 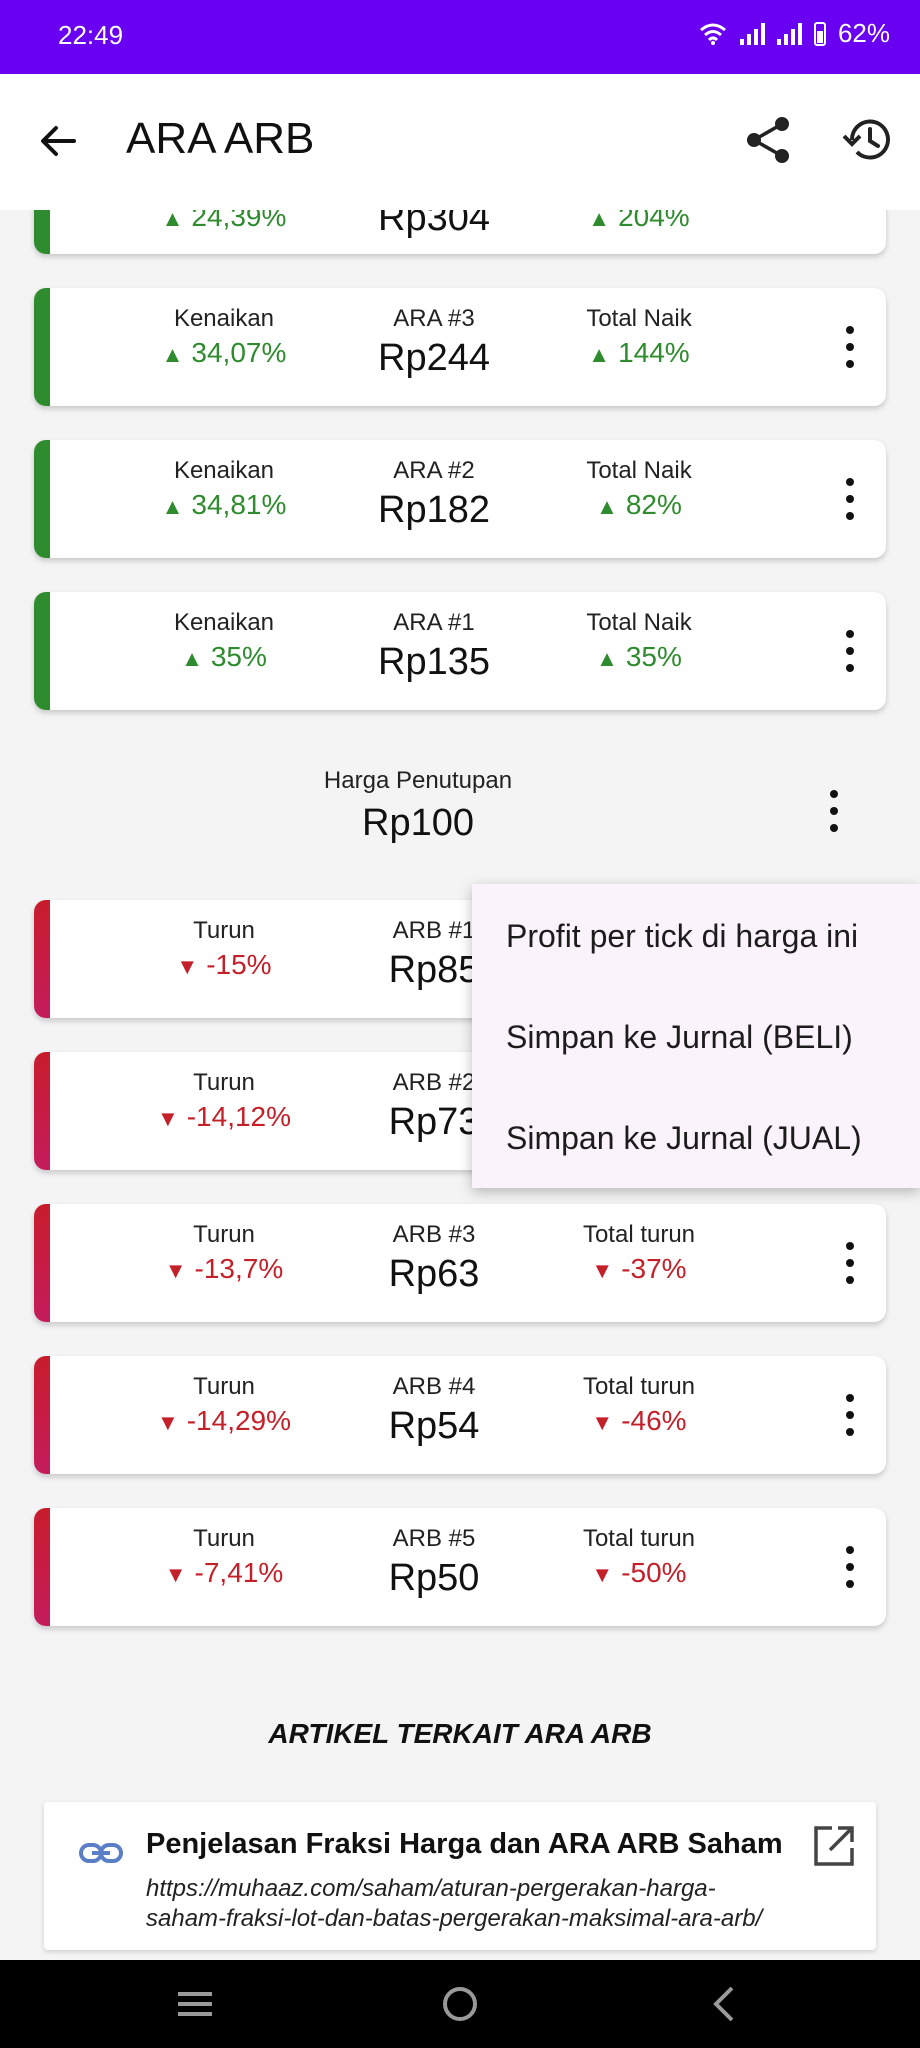 I want to click on card-price: Rp63, so click(x=434, y=1274).